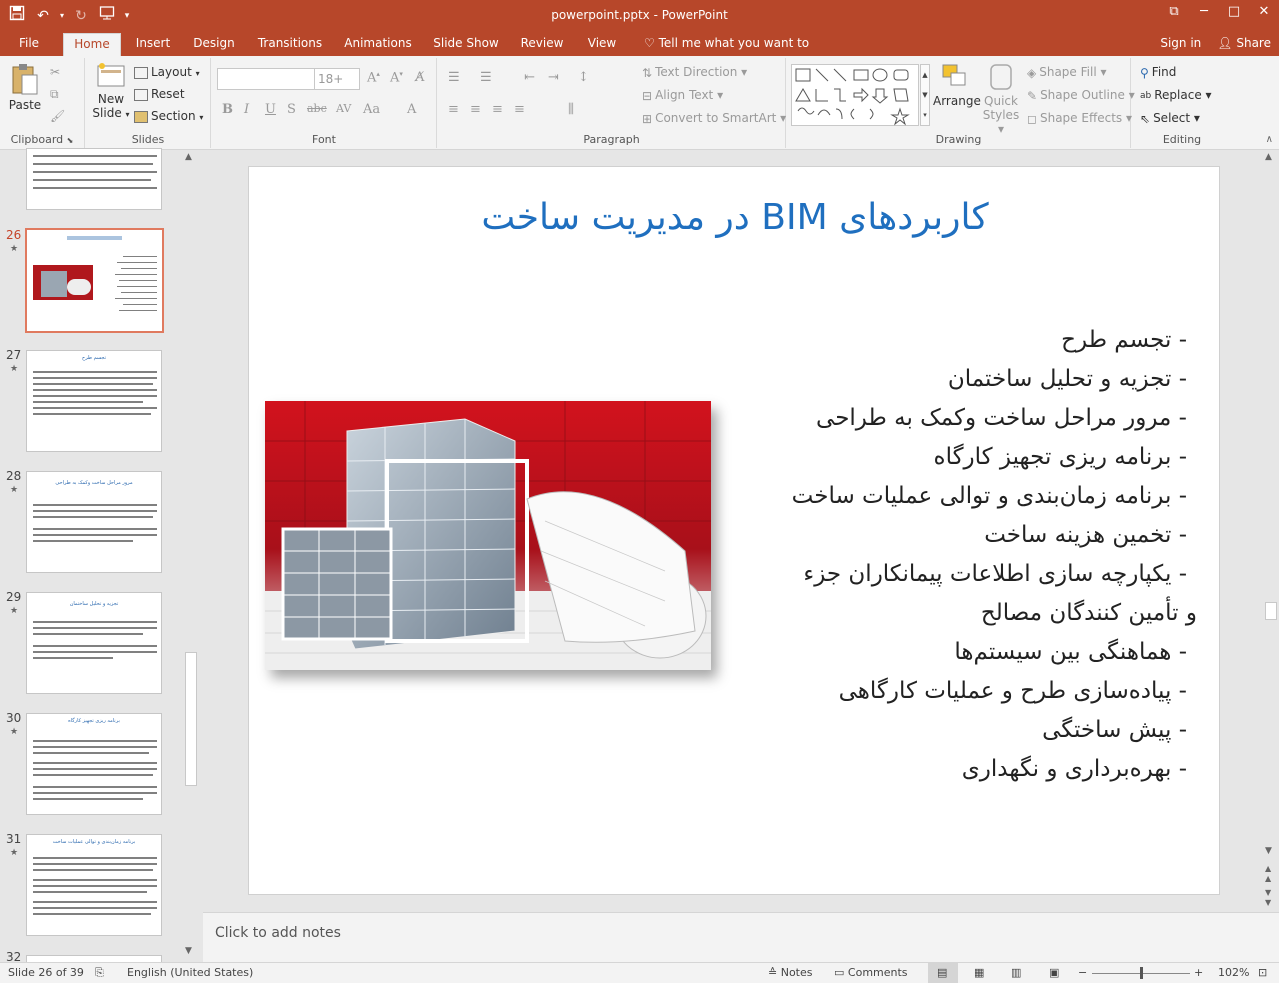 The image size is (1279, 983). I want to click on thumbnail-title: تجسم طرح, so click(94, 358).